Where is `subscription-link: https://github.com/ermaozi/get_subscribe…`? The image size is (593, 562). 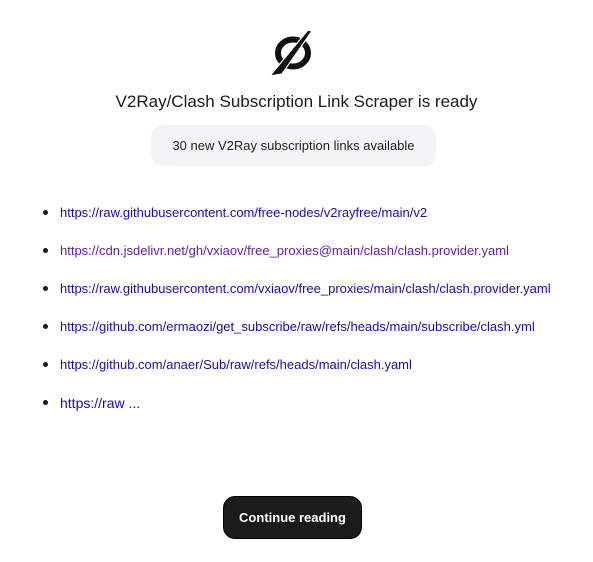
subscription-link: https://github.com/ermaozi/get_subscribe… is located at coordinates (297, 326).